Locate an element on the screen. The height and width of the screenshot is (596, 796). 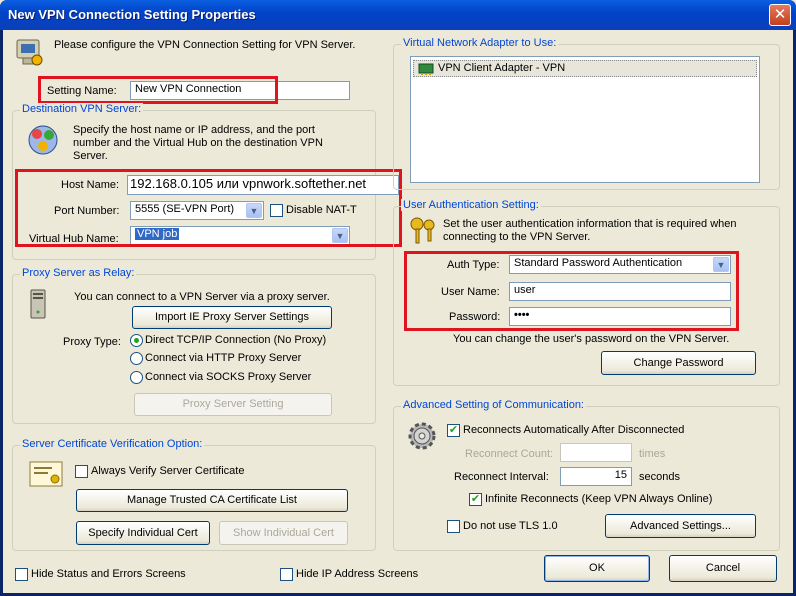
destination-legend: Destination VPN Server: is located at coordinates (82, 109).